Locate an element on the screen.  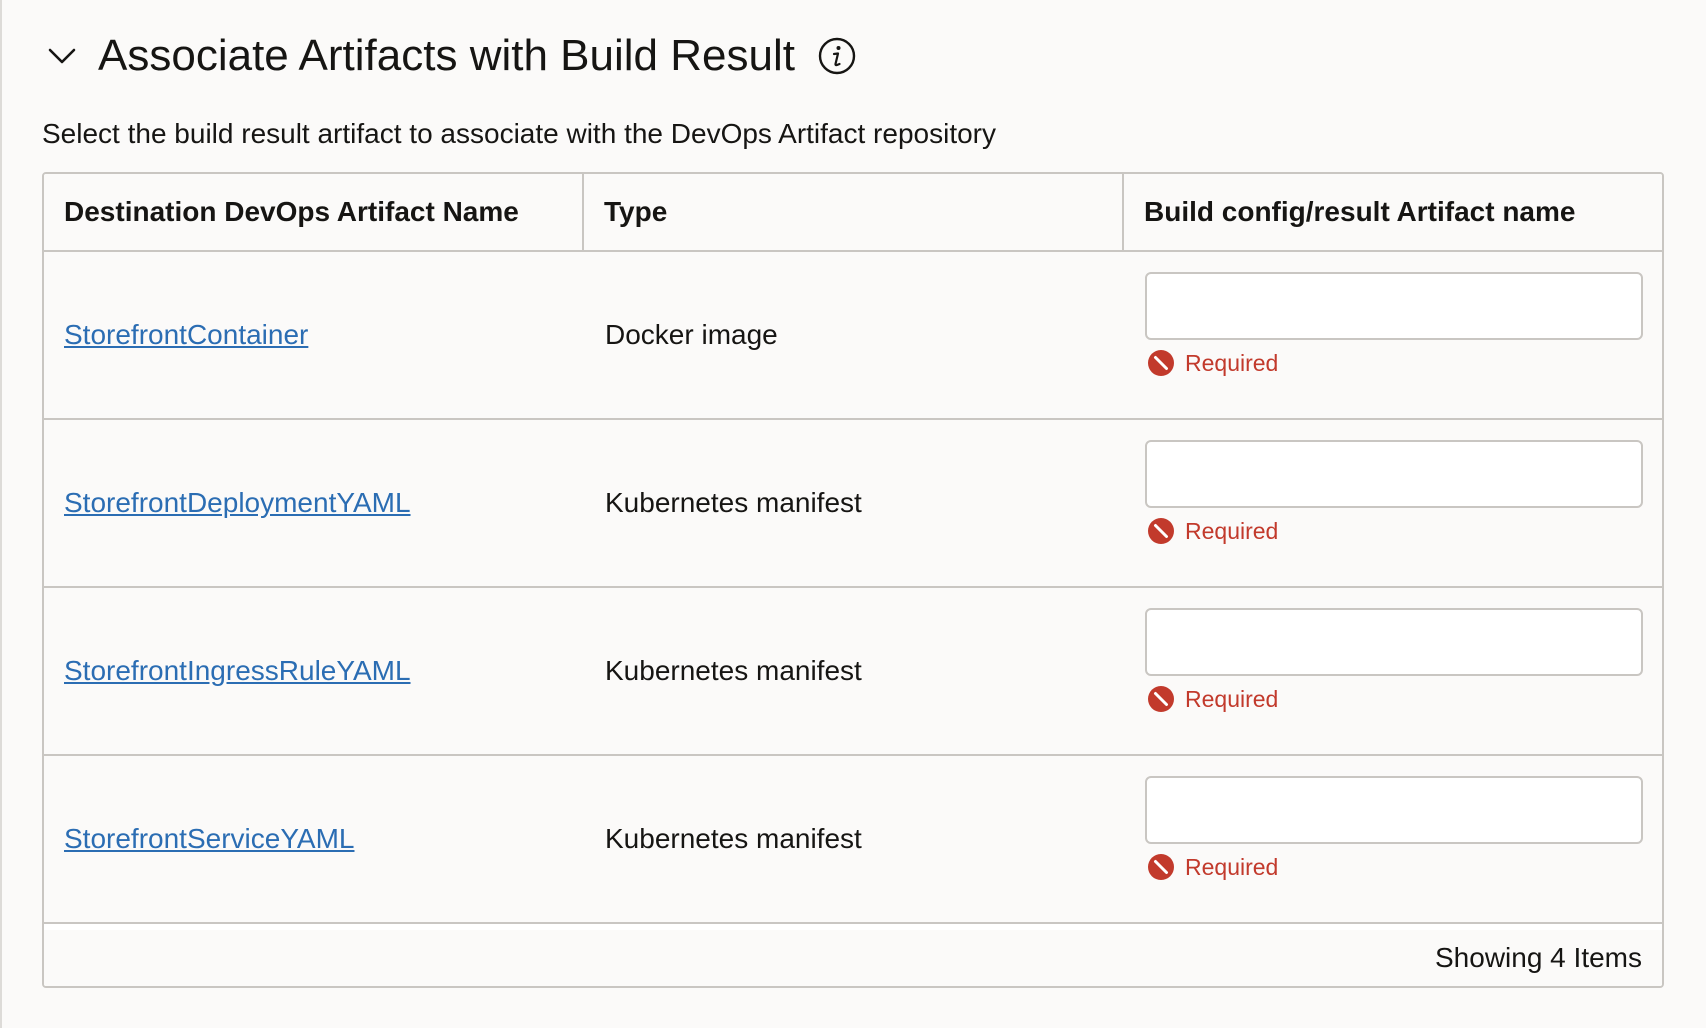
section-title: Associate Artifacts with Build Result is located at coordinates (446, 55).